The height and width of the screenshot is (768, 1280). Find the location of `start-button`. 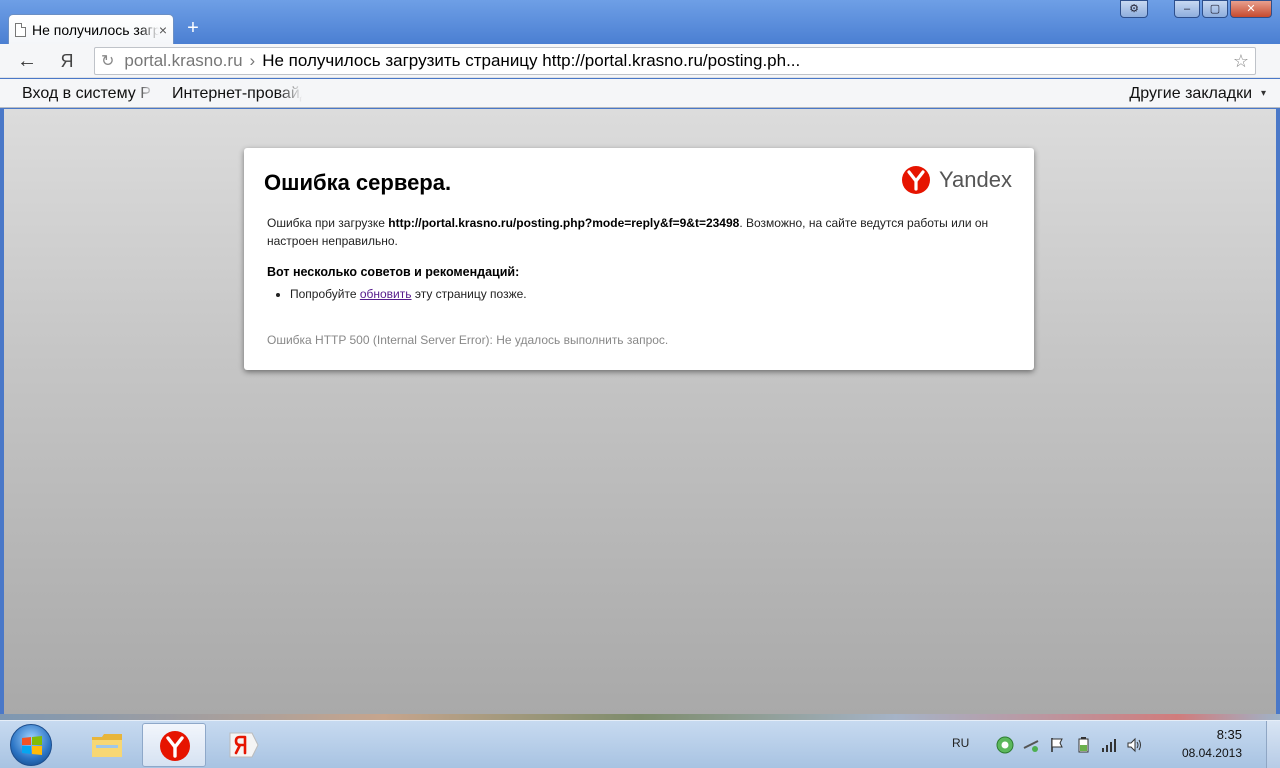

start-button is located at coordinates (31, 745).